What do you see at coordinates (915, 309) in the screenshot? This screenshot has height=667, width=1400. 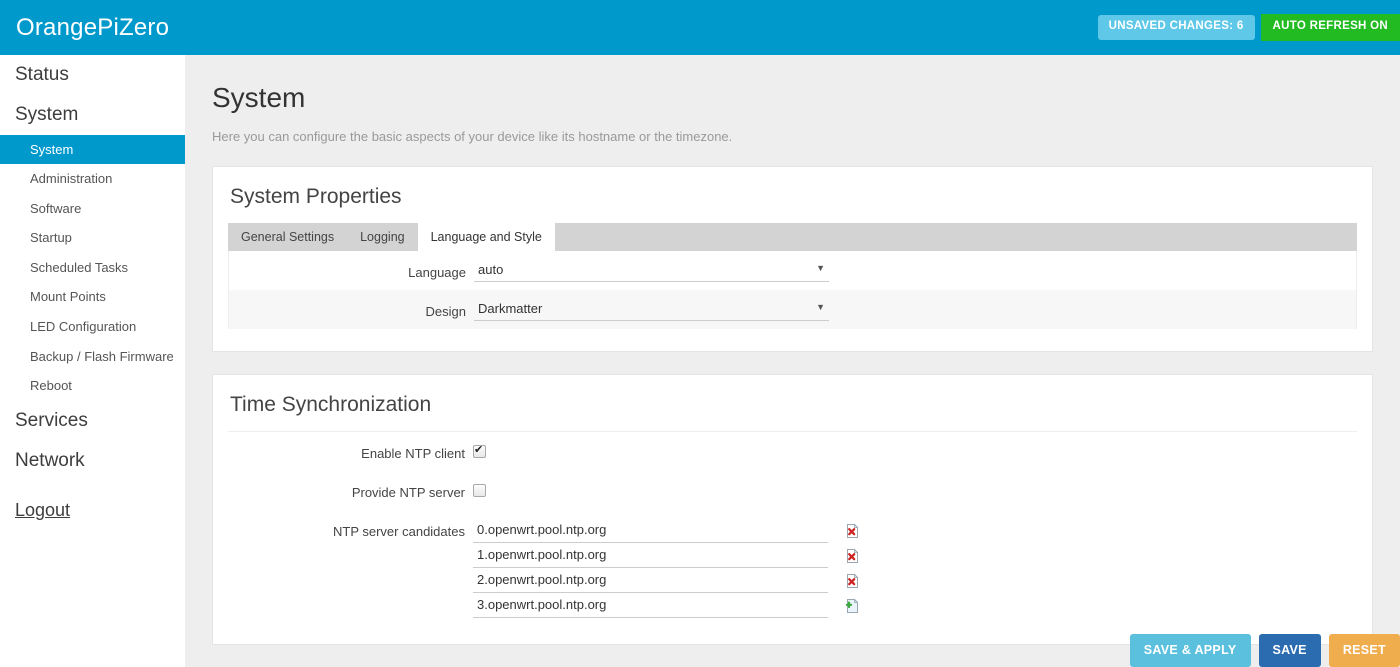 I see `design-control: Darkmatter ▼` at bounding box center [915, 309].